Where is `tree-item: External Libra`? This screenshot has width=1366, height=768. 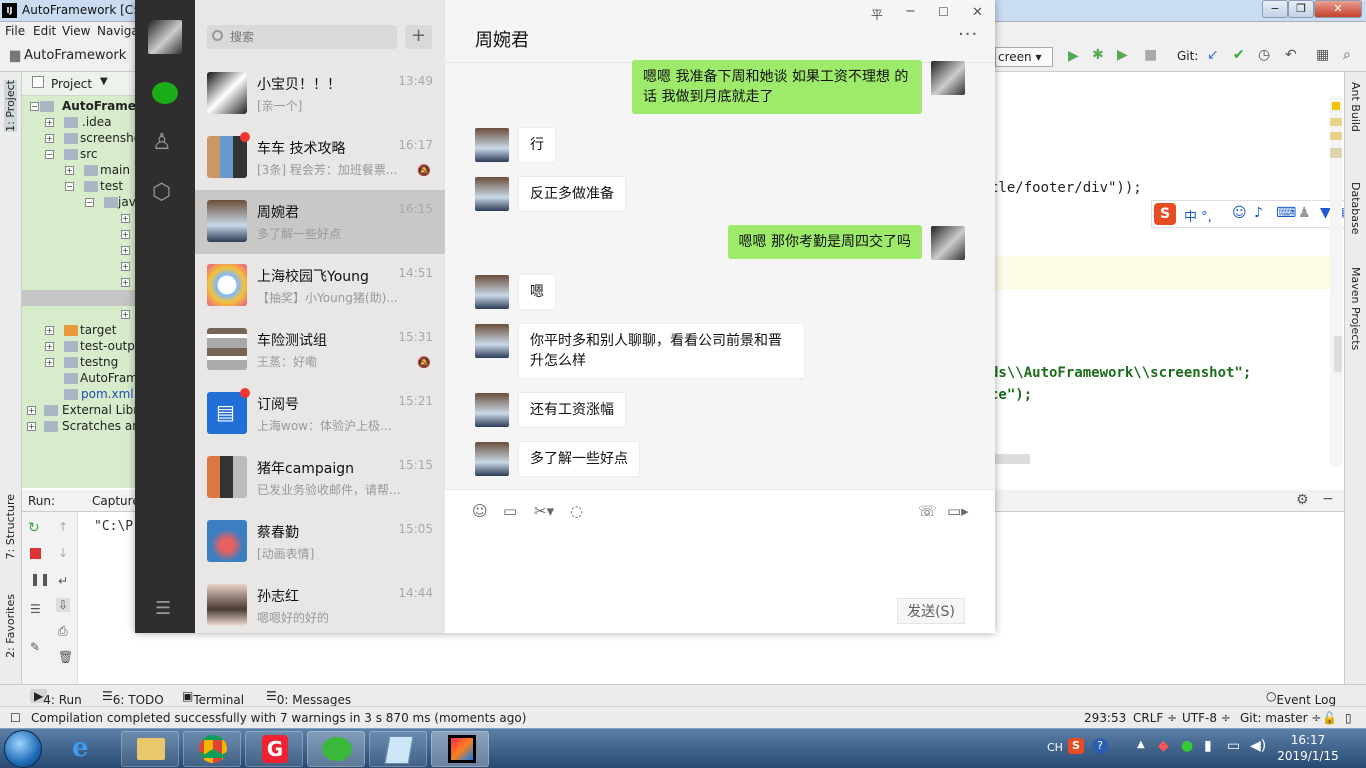 tree-item: External Libra is located at coordinates (104, 410).